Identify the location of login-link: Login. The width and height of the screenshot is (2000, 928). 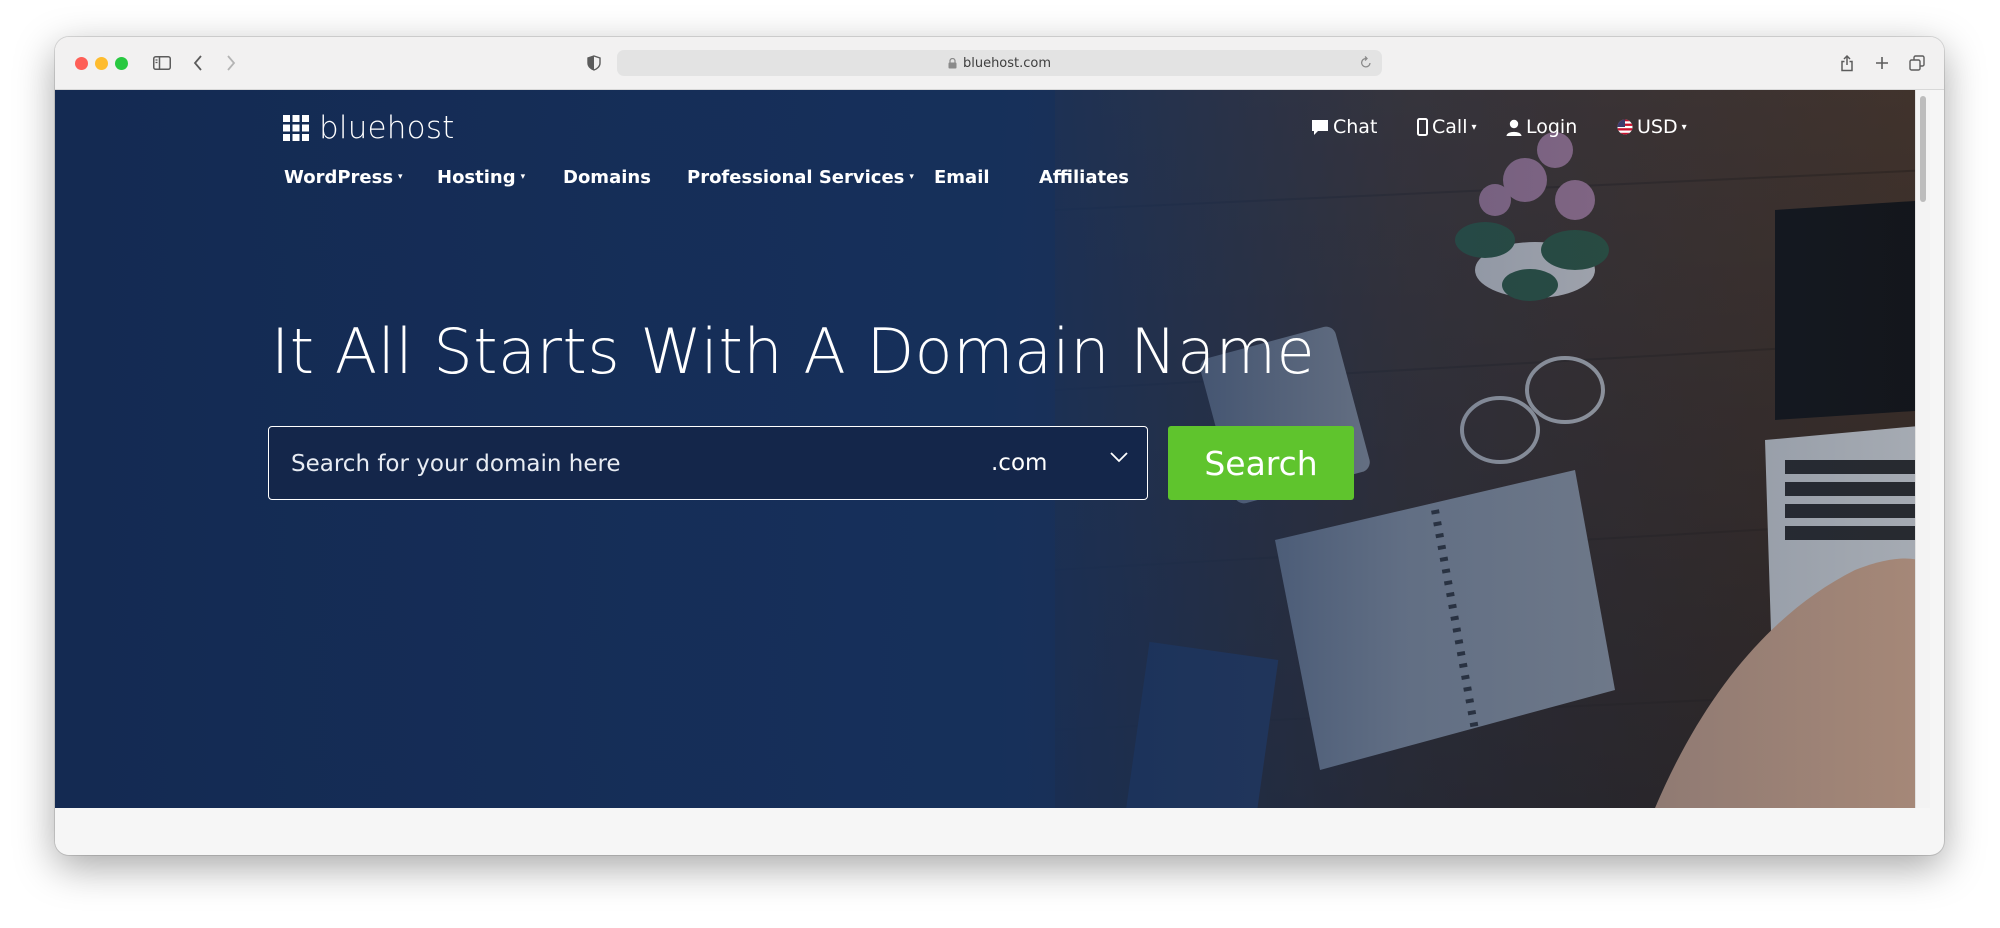
(1541, 127).